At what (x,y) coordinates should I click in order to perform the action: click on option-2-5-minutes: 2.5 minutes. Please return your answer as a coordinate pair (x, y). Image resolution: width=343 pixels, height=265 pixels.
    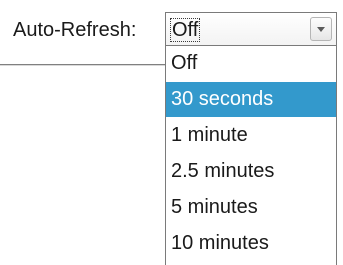
    Looking at the image, I should click on (251, 171).